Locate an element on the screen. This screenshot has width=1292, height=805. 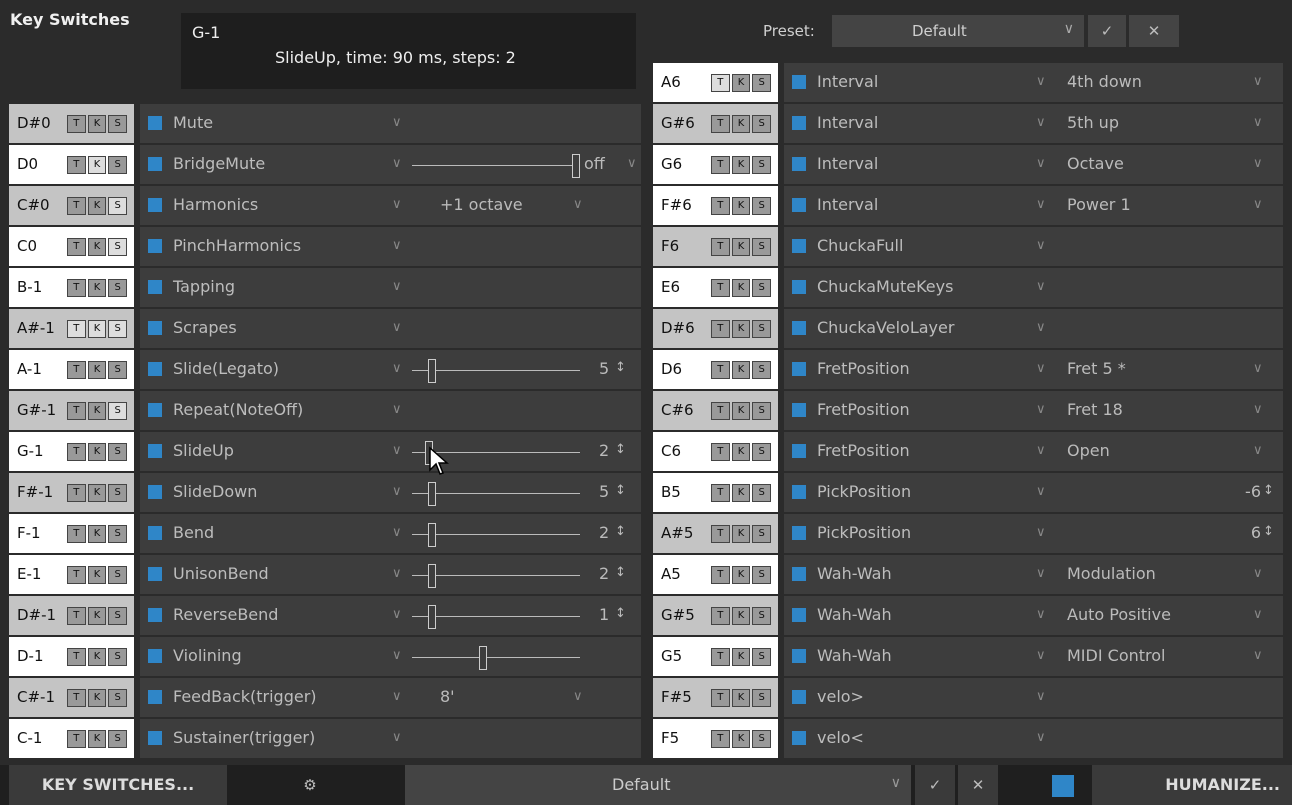
function-name: FretPosition is located at coordinates (863, 368).